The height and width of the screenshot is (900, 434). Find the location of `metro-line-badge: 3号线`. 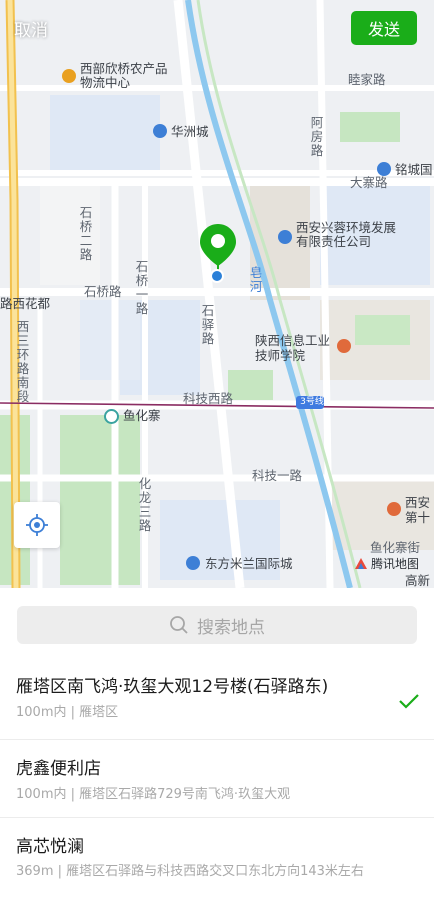

metro-line-badge: 3号线 is located at coordinates (312, 402).